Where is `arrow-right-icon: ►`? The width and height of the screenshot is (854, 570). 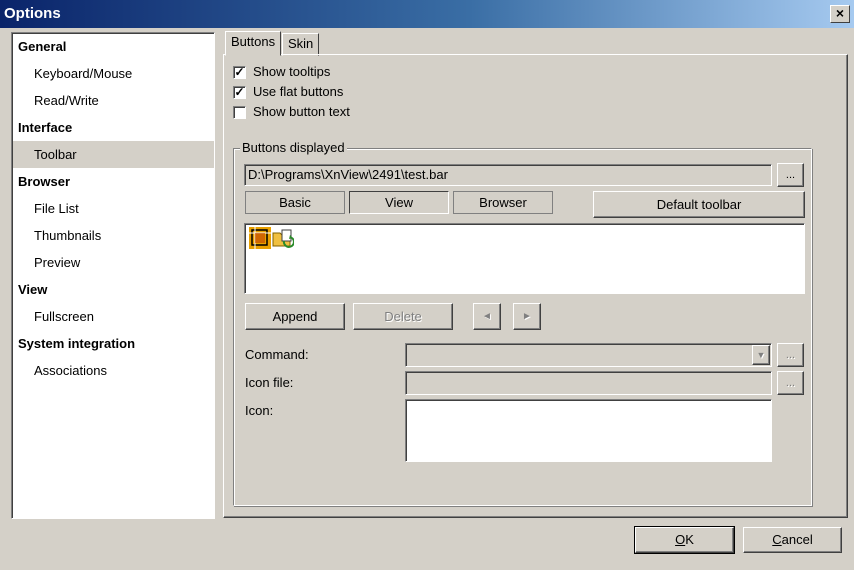 arrow-right-icon: ► is located at coordinates (527, 316).